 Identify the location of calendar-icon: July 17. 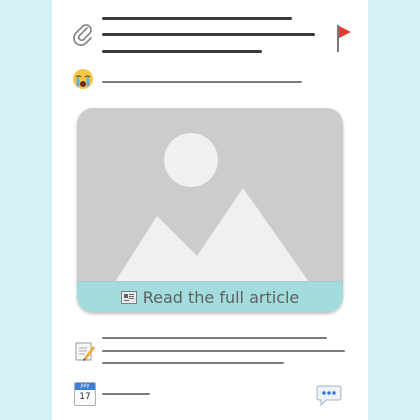
(85, 394).